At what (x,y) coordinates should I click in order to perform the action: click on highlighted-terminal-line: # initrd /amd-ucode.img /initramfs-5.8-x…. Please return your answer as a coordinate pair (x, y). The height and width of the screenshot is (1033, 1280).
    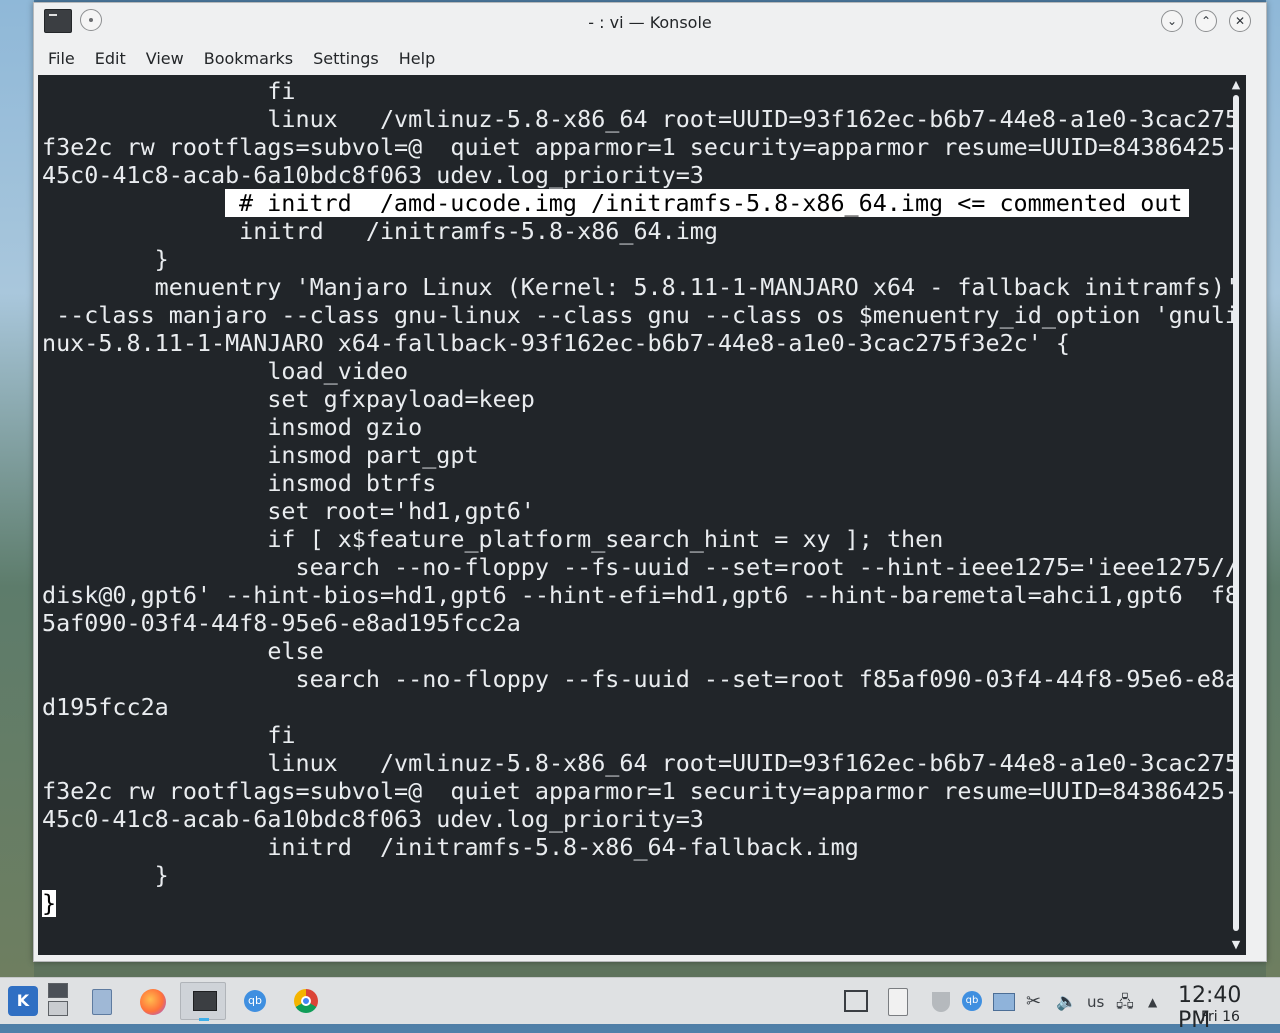
    Looking at the image, I should click on (634, 203).